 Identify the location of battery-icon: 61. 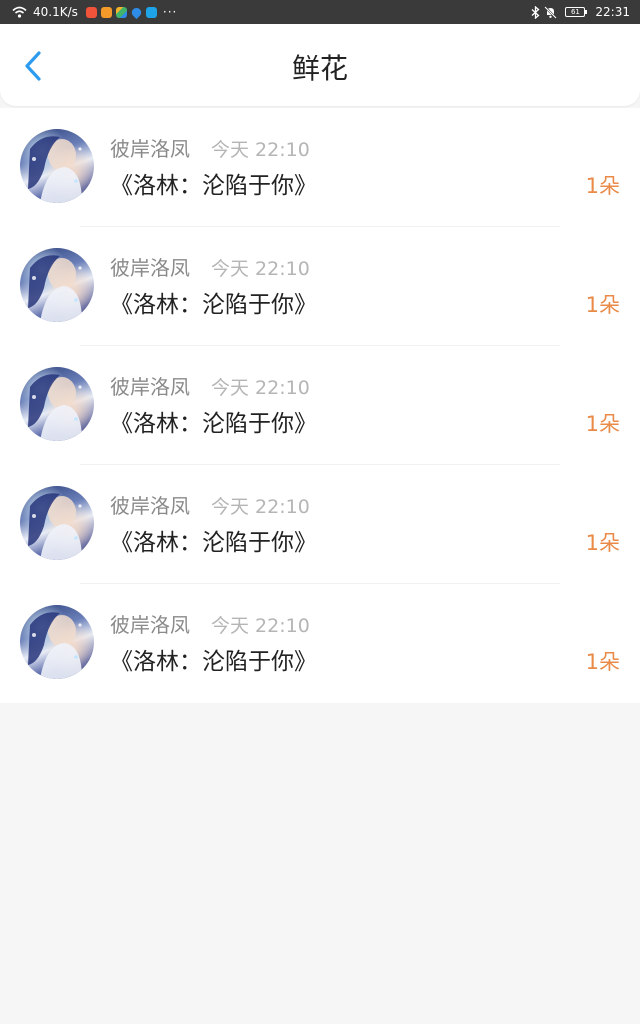
(576, 12).